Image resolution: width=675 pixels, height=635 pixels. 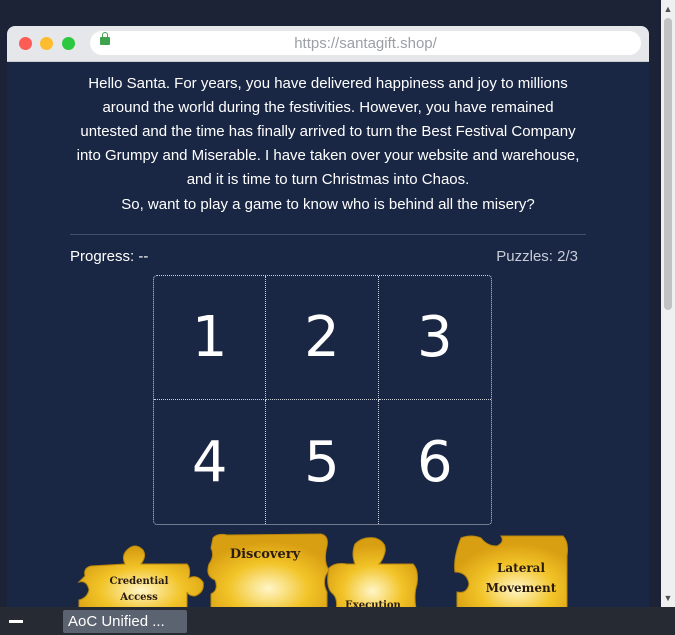 What do you see at coordinates (109, 256) in the screenshot?
I see `progress-label: Progress: --` at bounding box center [109, 256].